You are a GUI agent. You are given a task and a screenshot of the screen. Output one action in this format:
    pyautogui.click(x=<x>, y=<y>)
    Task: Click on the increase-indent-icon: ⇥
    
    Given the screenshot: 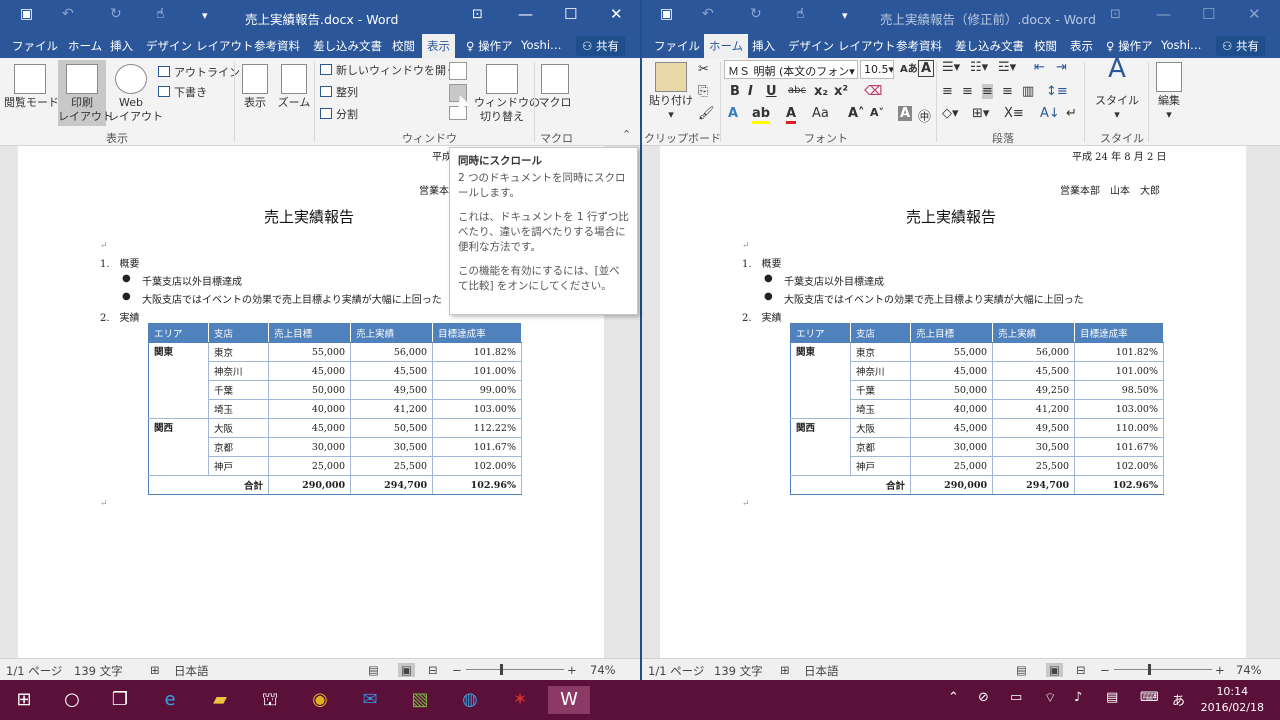 What is the action you would take?
    pyautogui.click(x=1061, y=67)
    